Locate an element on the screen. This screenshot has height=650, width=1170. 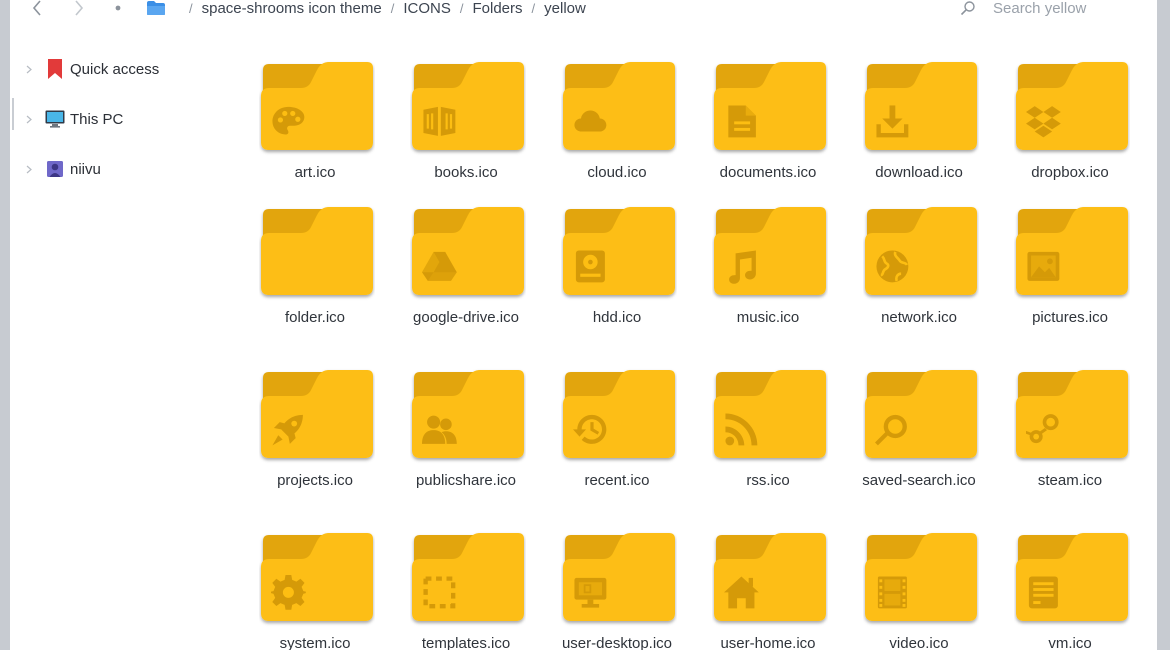
file-item: user-home.ico is located at coordinates (768, 590).